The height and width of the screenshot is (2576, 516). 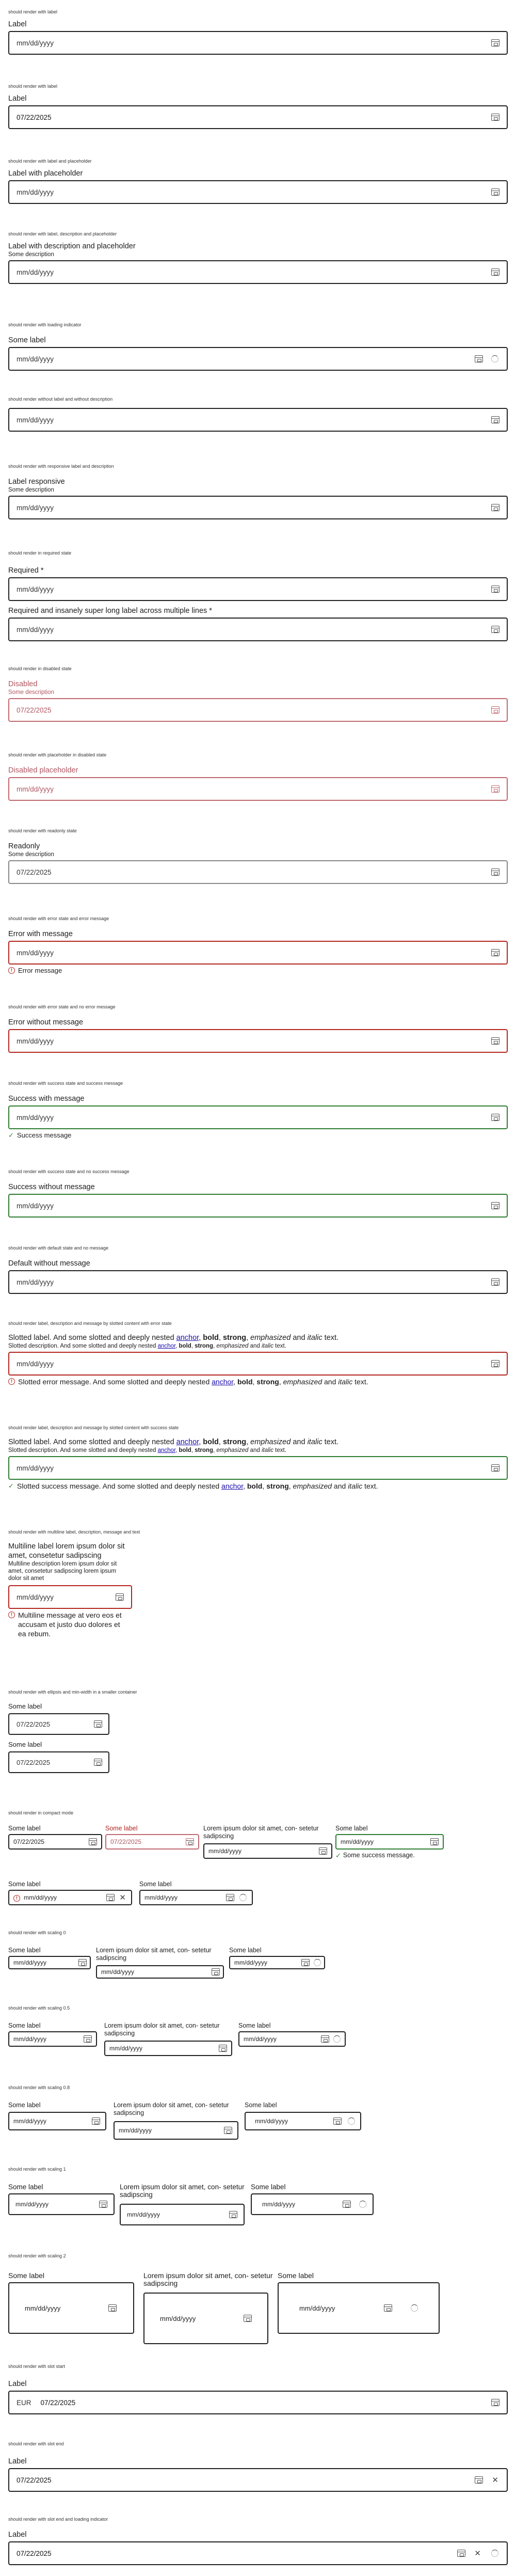 I want to click on date-input-required: mm/dd/yyyy, so click(x=258, y=589).